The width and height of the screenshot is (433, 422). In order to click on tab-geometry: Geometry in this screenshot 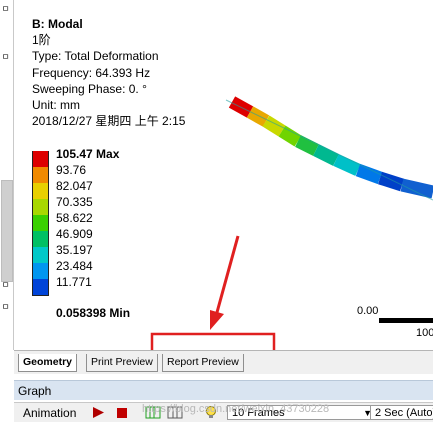, I will do `click(48, 363)`.